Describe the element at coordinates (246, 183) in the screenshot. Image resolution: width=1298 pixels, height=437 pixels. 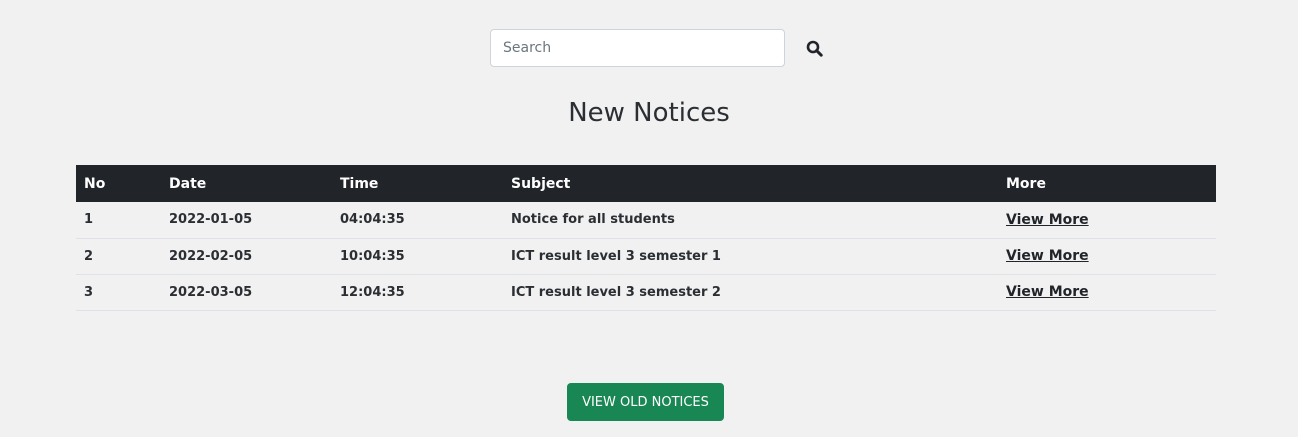
I see `column-header-date: Date` at that location.